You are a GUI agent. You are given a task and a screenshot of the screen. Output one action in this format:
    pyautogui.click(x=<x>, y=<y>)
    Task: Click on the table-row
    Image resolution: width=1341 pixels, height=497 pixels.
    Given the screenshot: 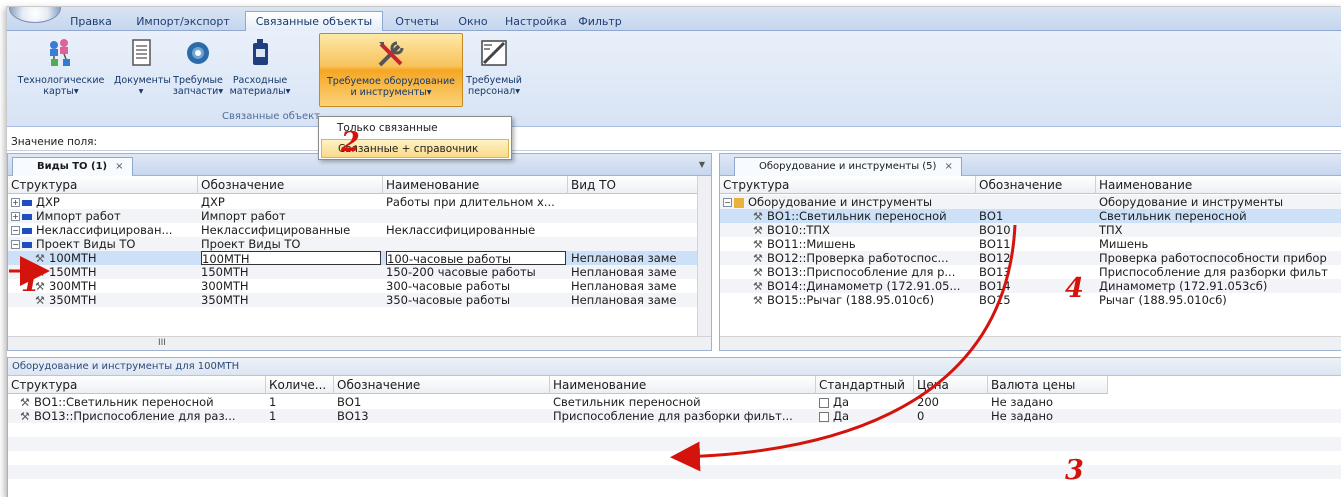 What is the action you would take?
    pyautogui.click(x=674, y=472)
    